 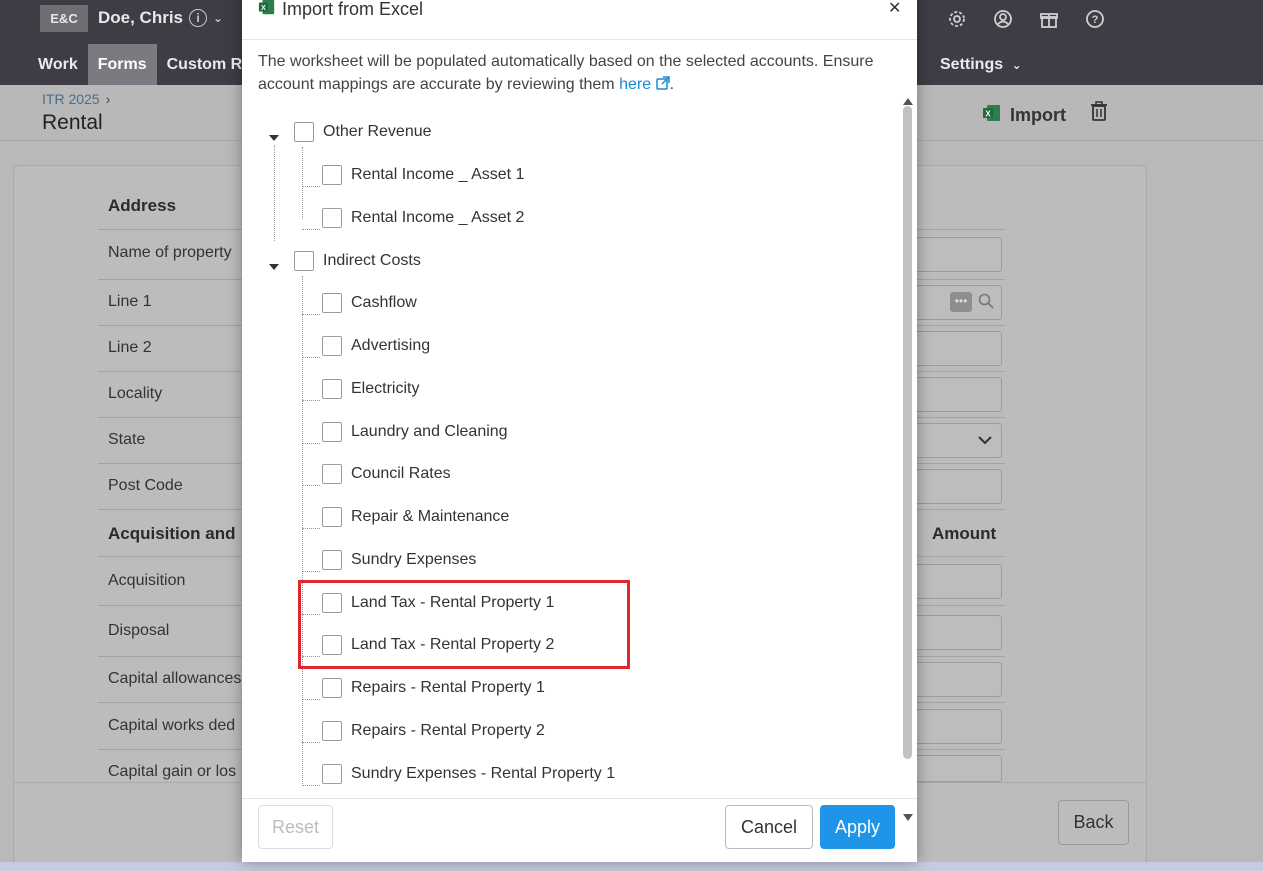 What do you see at coordinates (433, 731) in the screenshot?
I see `tree-node-item: Repairs - Rental Property 2` at bounding box center [433, 731].